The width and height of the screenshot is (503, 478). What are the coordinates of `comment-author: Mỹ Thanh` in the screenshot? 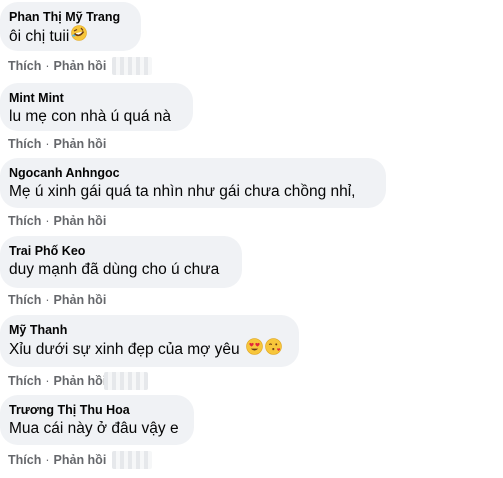 It's located at (148, 330).